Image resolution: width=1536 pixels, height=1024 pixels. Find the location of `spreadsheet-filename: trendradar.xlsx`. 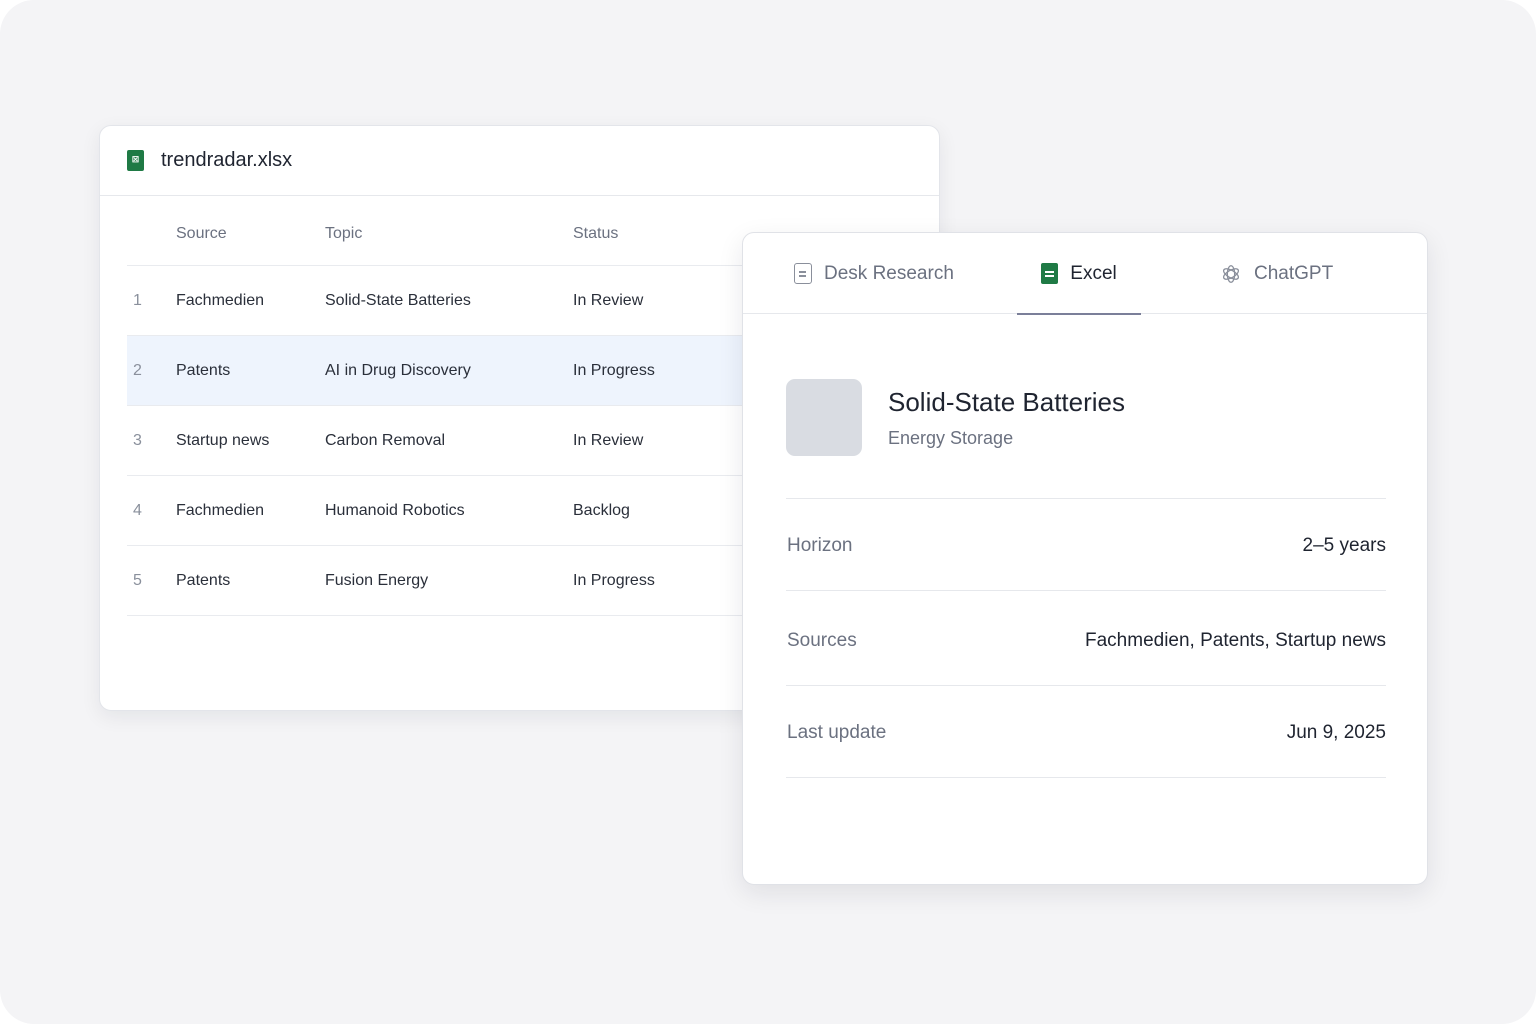

spreadsheet-filename: trendradar.xlsx is located at coordinates (227, 160).